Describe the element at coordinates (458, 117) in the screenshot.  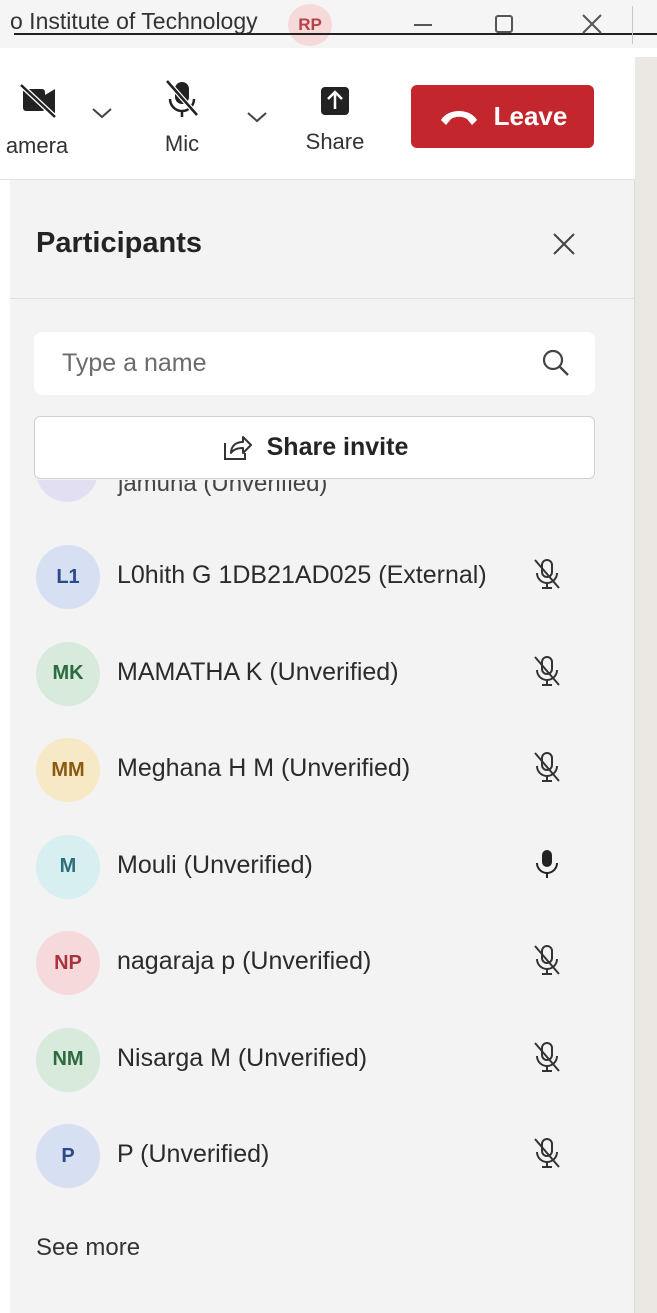
I see `hang-up-icon` at that location.